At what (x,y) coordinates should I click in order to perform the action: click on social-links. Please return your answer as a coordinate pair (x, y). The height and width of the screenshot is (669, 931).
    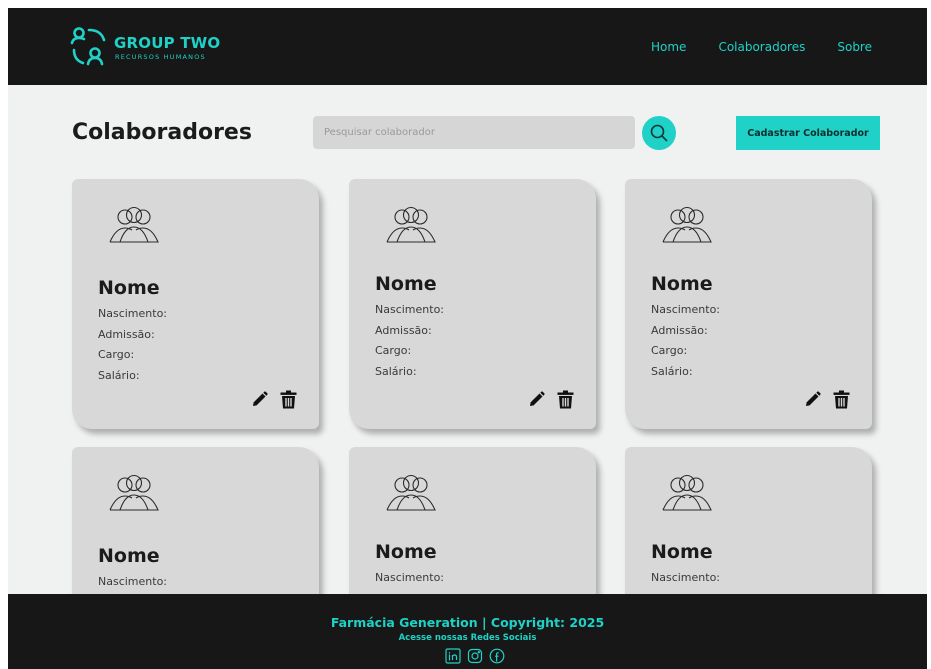
    Looking at the image, I should click on (475, 656).